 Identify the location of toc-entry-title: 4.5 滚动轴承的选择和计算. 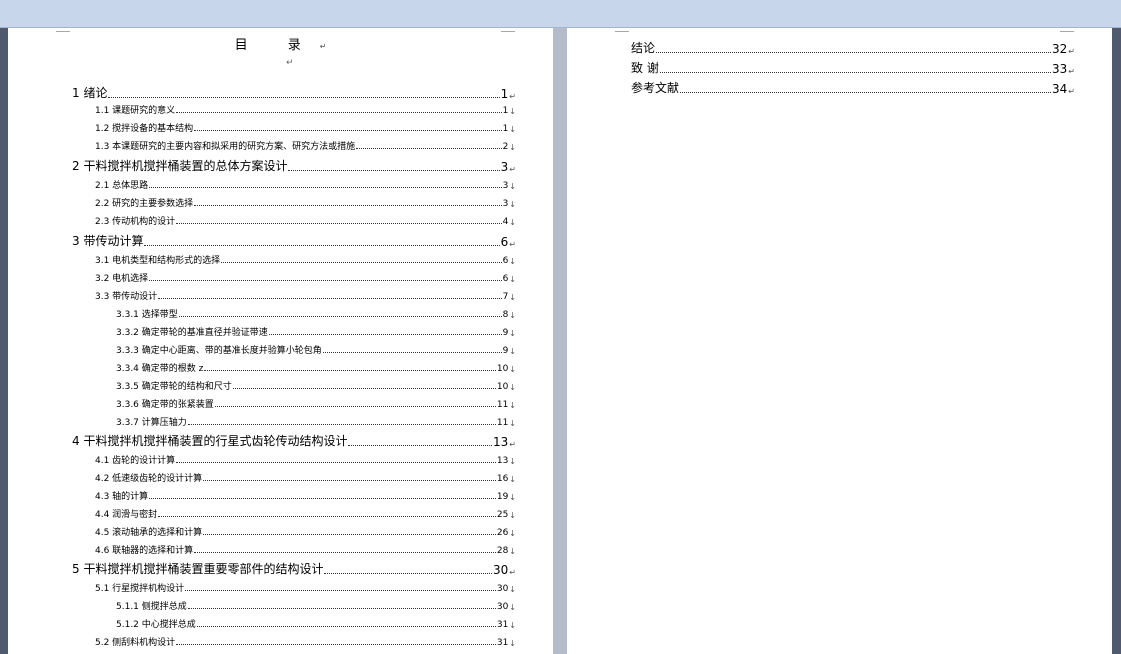
(149, 533).